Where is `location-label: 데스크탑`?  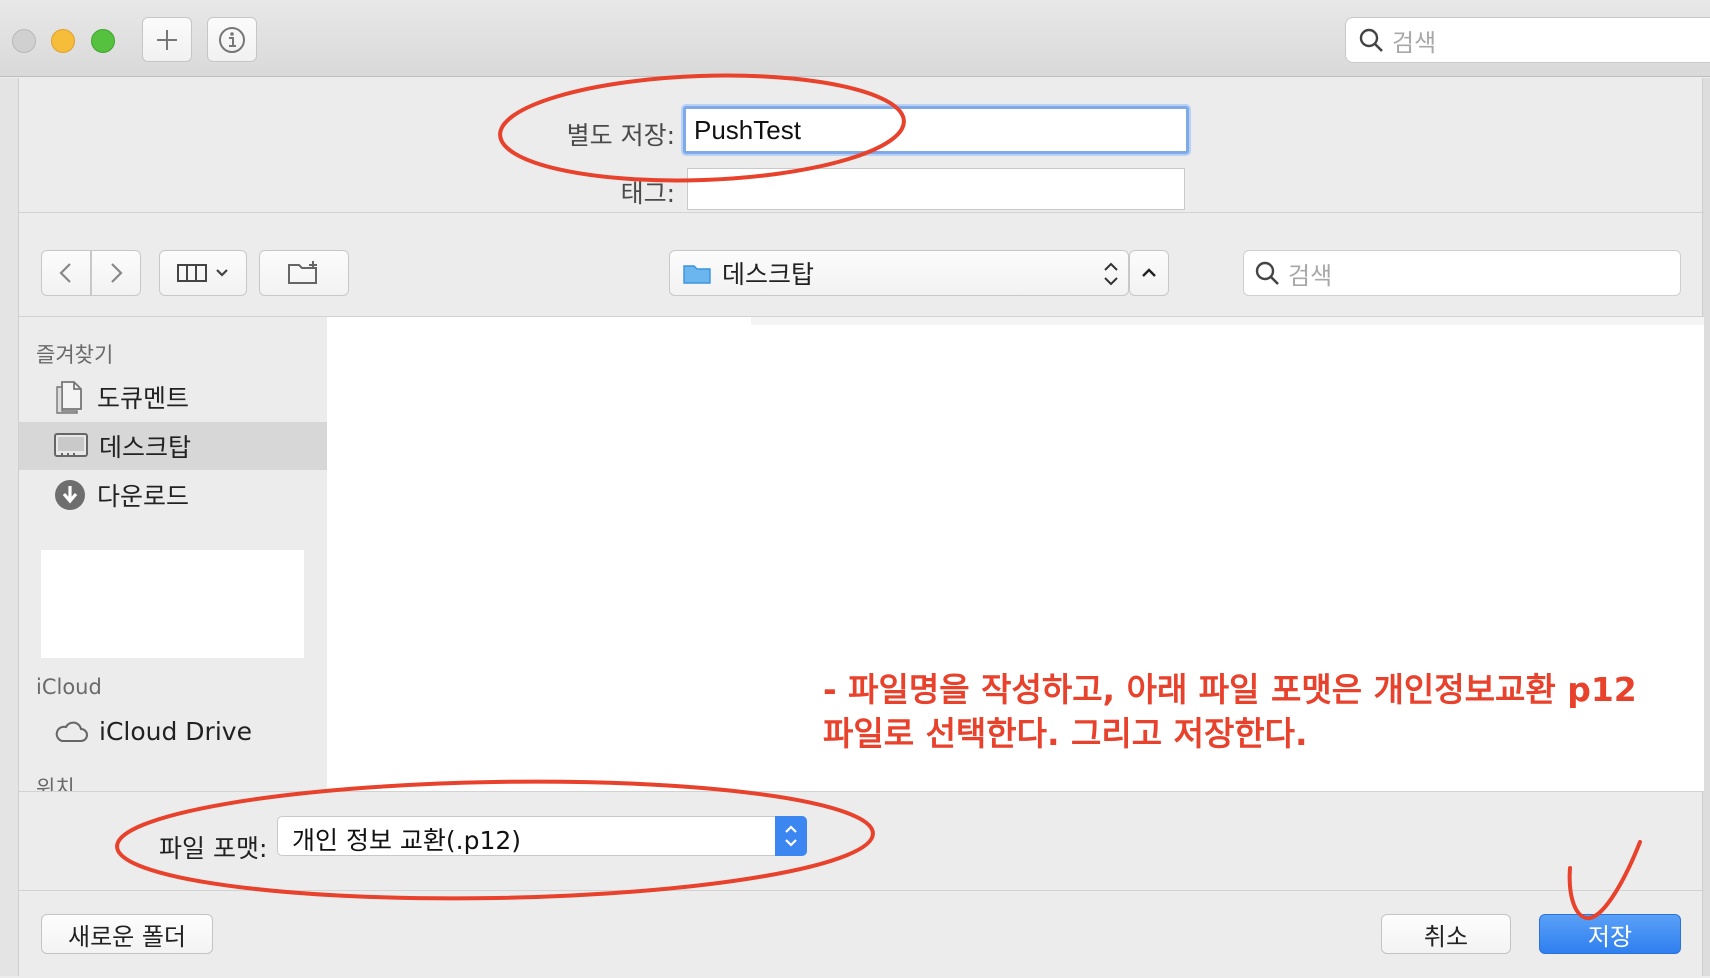 location-label: 데스크탑 is located at coordinates (768, 274).